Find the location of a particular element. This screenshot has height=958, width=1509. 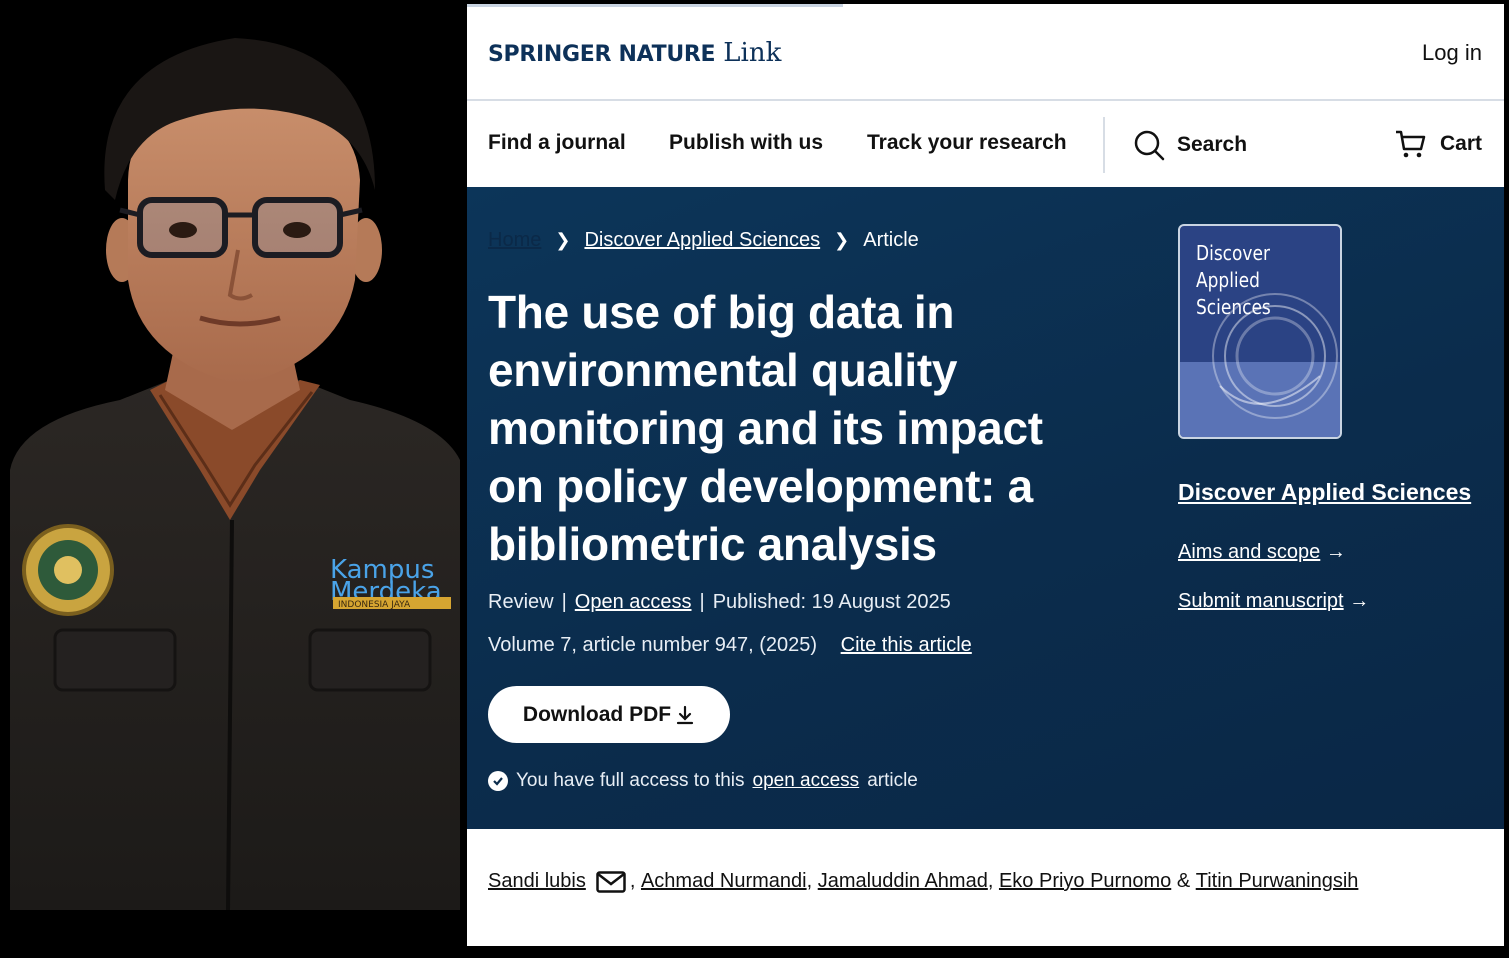

aims-scope-label: Aims and scope is located at coordinates (1249, 552).